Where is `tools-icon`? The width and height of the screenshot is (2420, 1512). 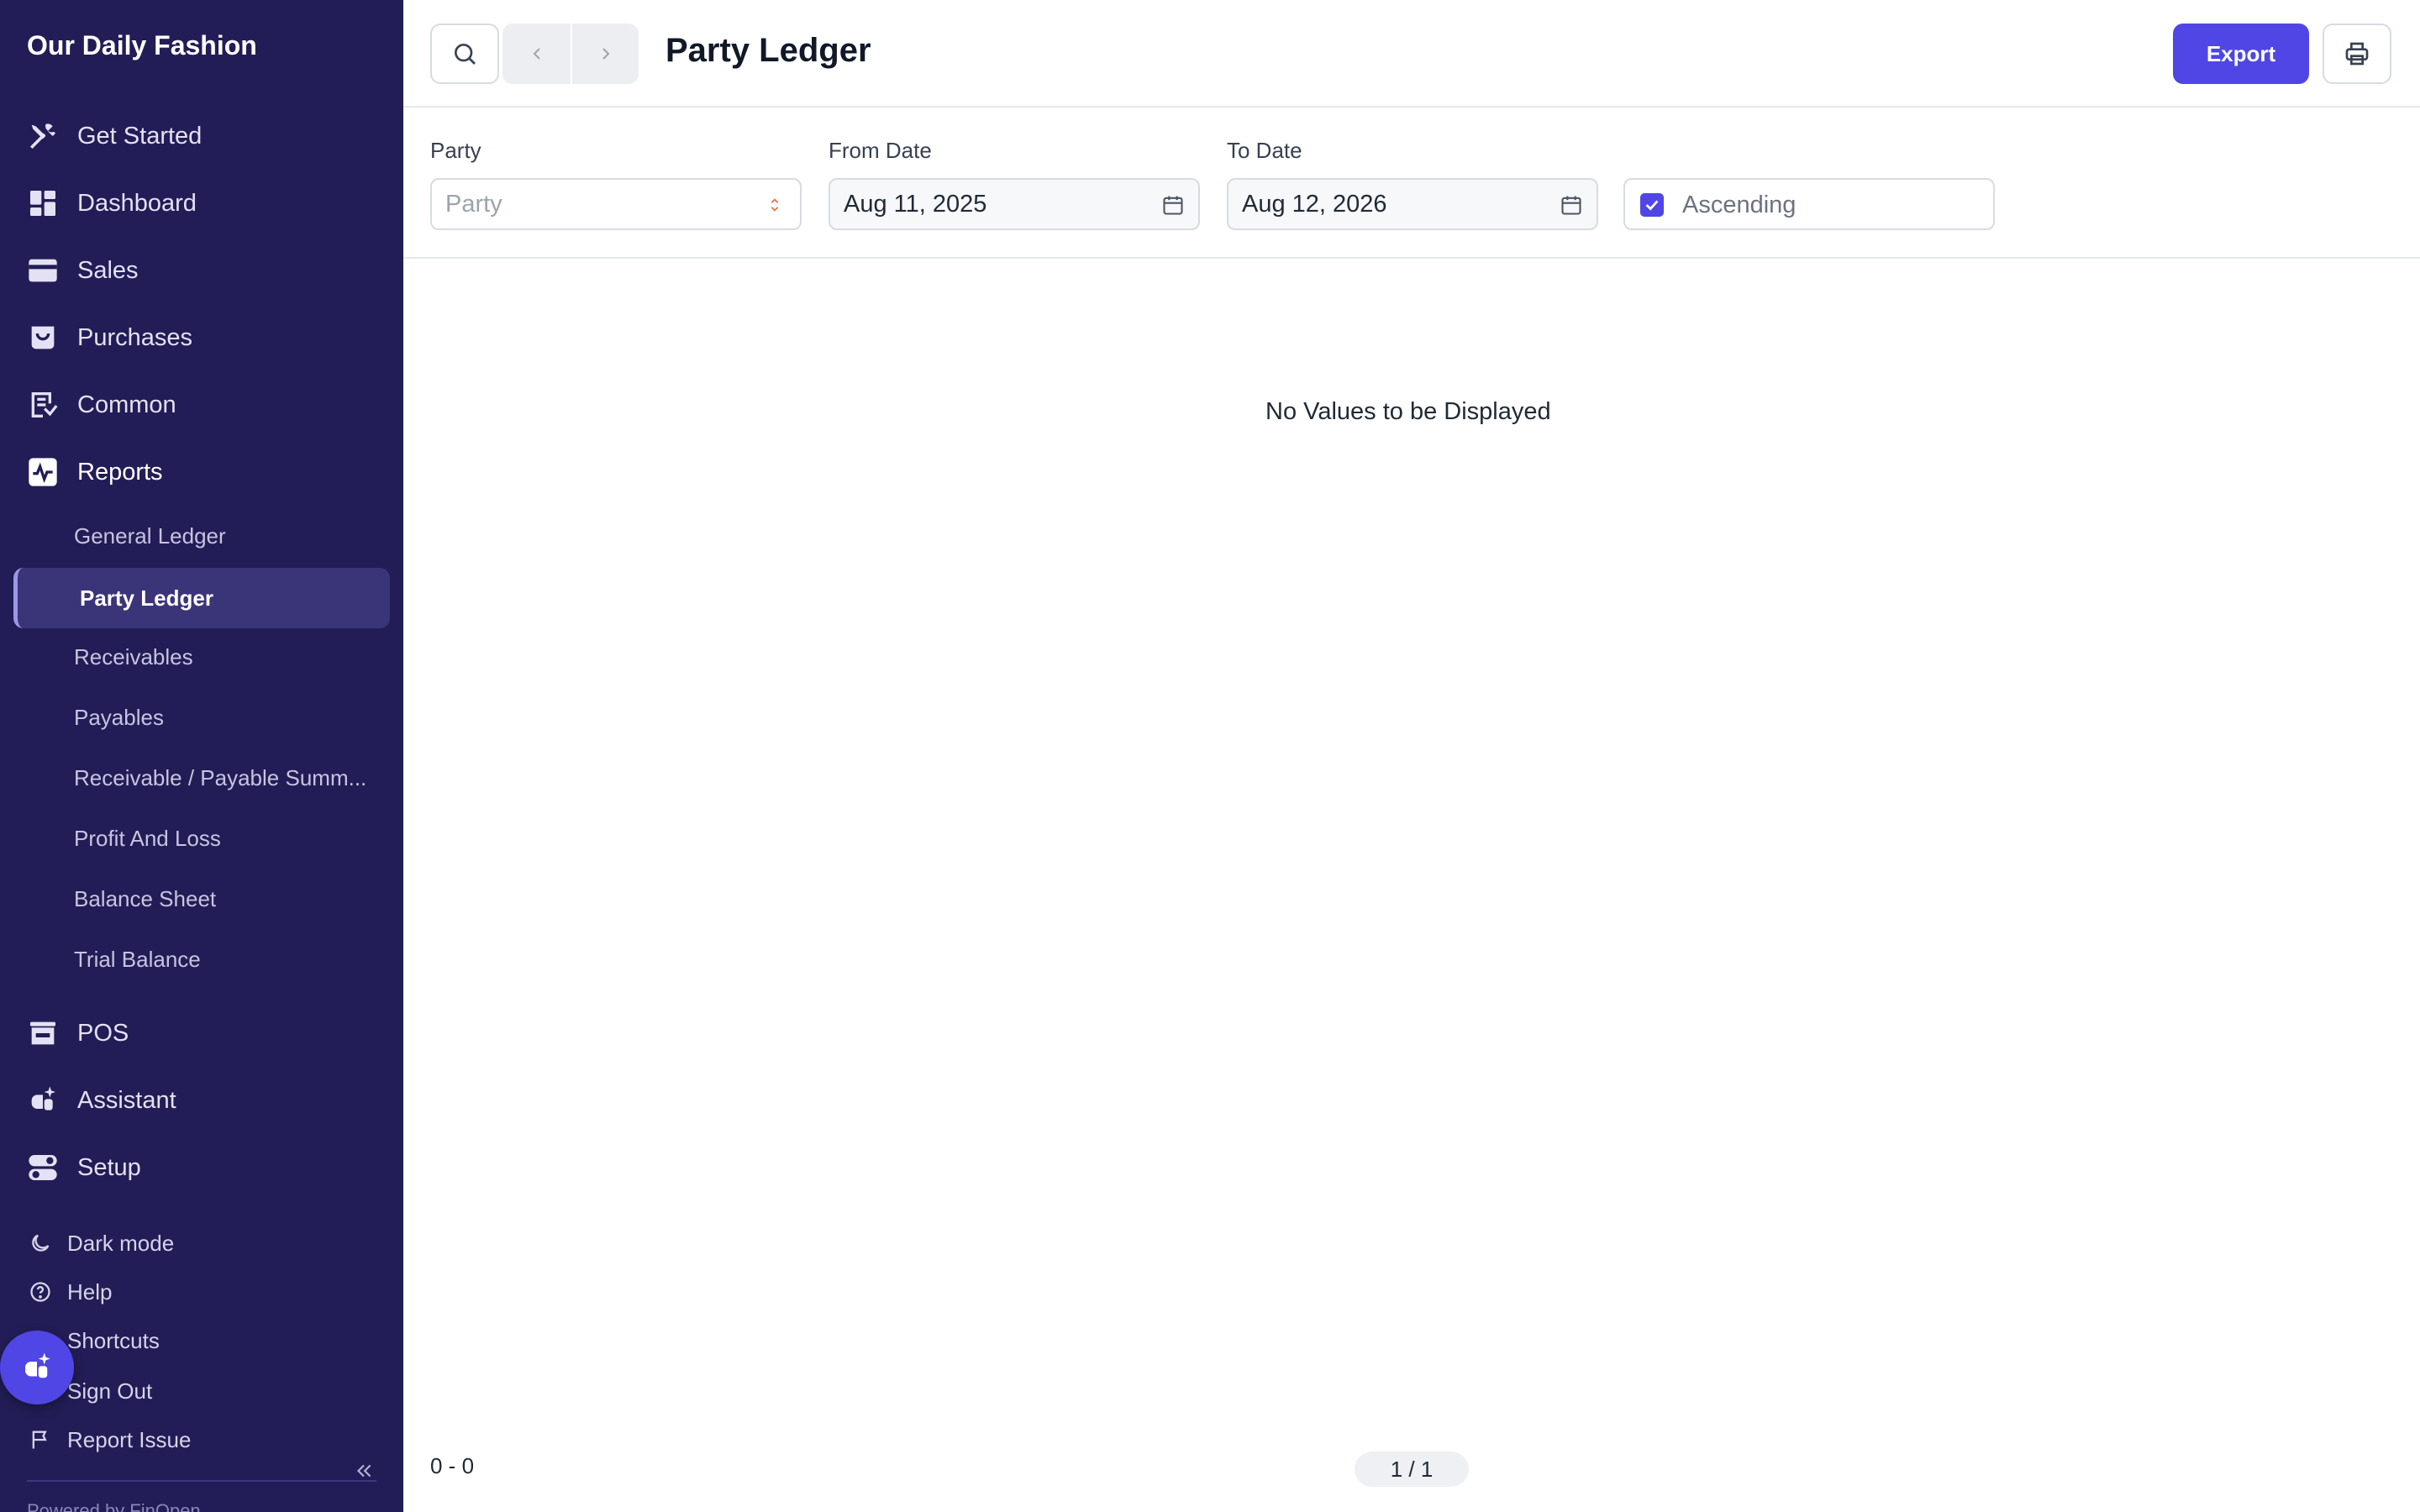
tools-icon is located at coordinates (42, 136).